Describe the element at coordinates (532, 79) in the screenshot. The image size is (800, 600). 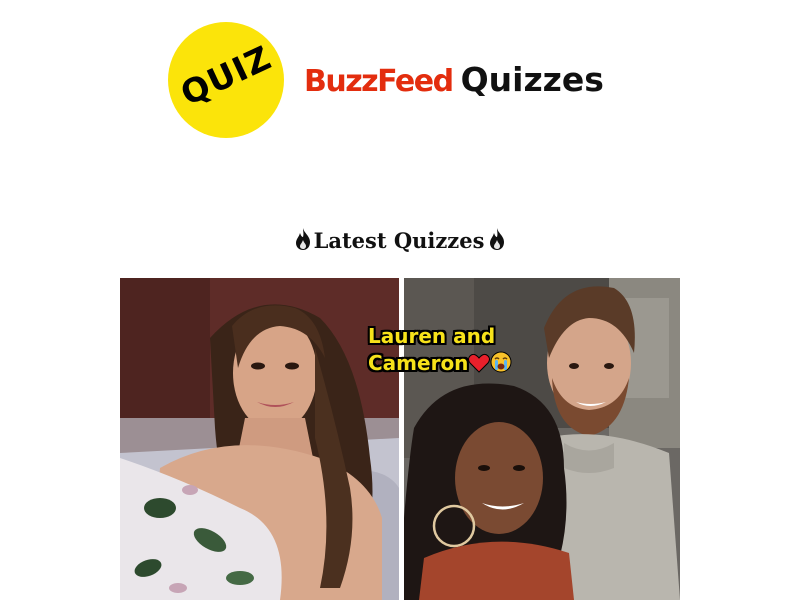
I see `quizzes-wordmark: Quizzes` at that location.